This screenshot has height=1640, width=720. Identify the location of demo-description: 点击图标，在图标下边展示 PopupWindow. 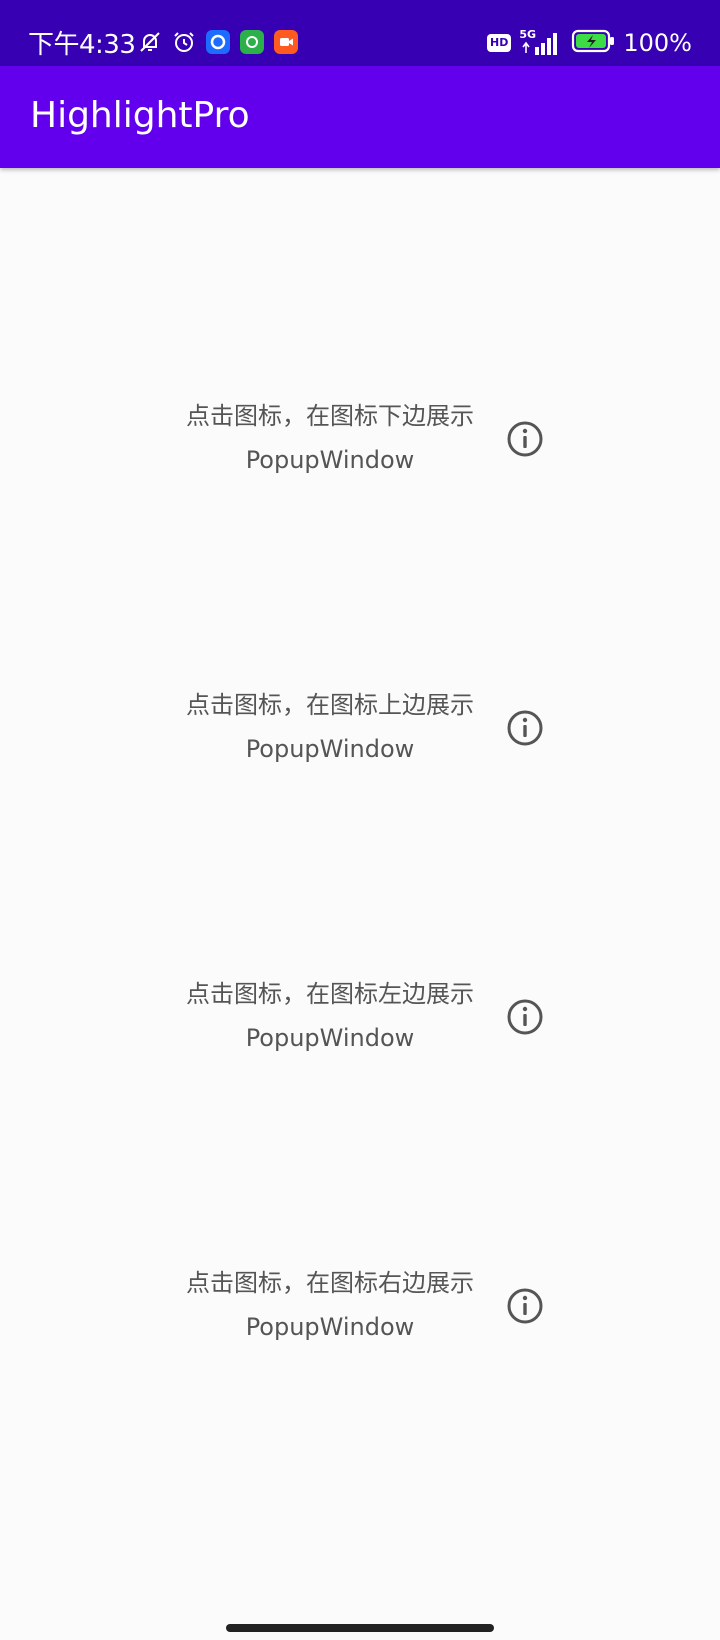
(330, 438).